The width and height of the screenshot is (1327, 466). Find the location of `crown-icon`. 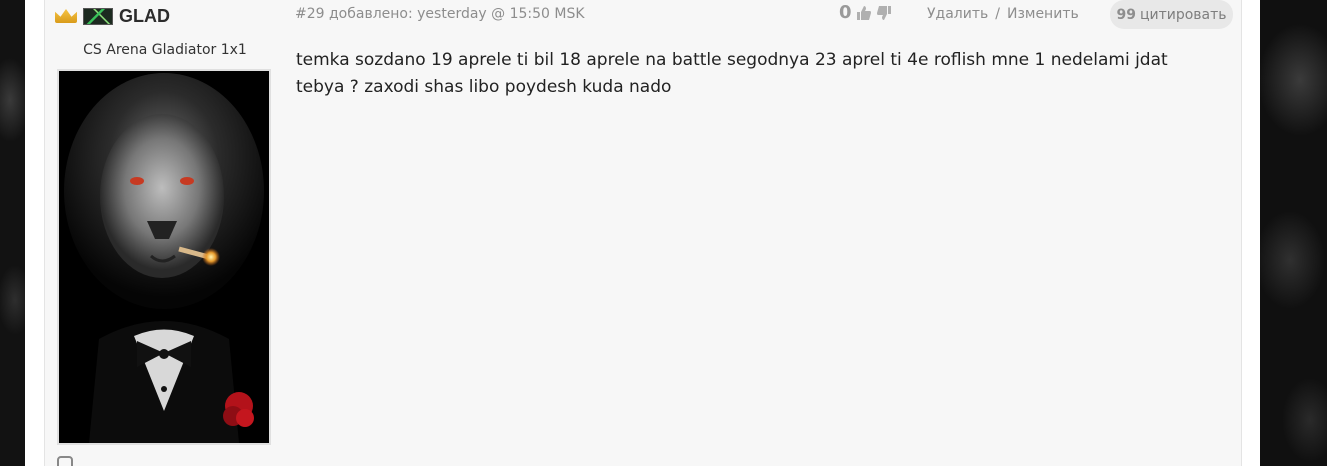

crown-icon is located at coordinates (66, 16).